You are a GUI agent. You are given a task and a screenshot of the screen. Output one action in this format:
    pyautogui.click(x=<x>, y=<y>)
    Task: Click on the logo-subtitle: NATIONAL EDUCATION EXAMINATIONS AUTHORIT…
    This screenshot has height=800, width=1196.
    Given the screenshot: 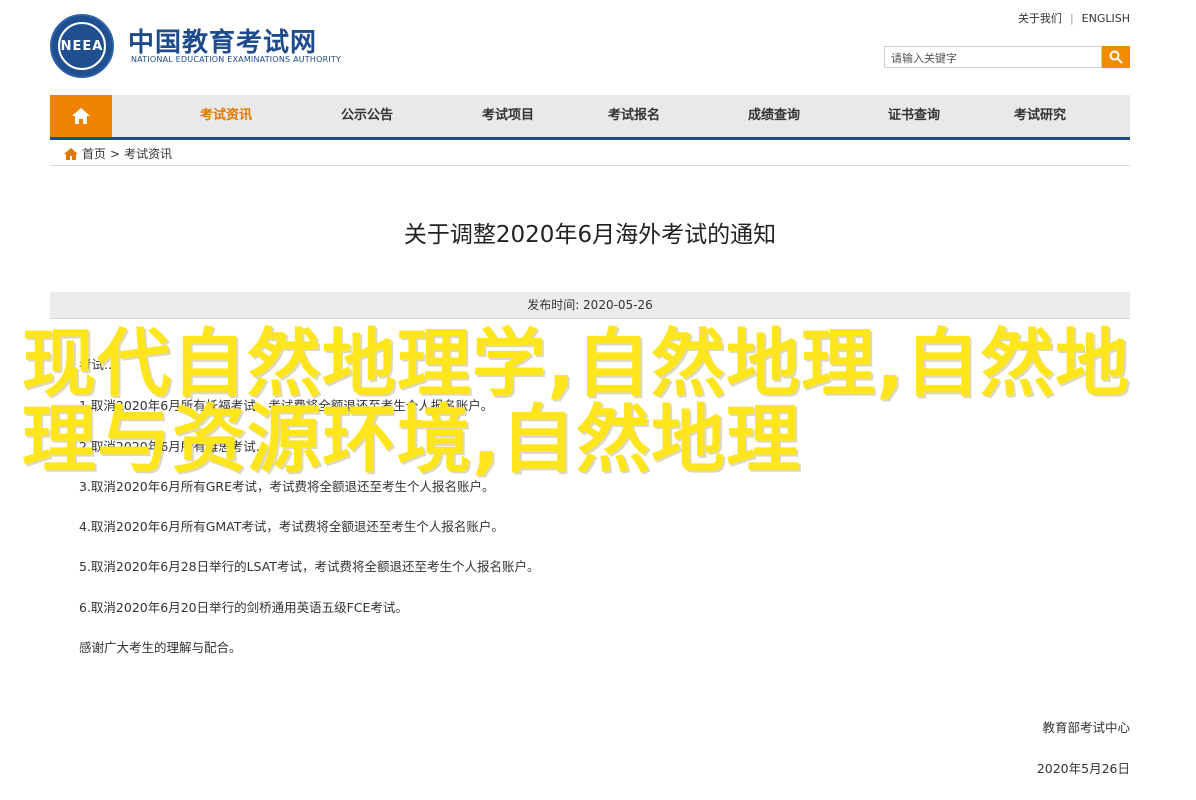 What is the action you would take?
    pyautogui.click(x=236, y=59)
    